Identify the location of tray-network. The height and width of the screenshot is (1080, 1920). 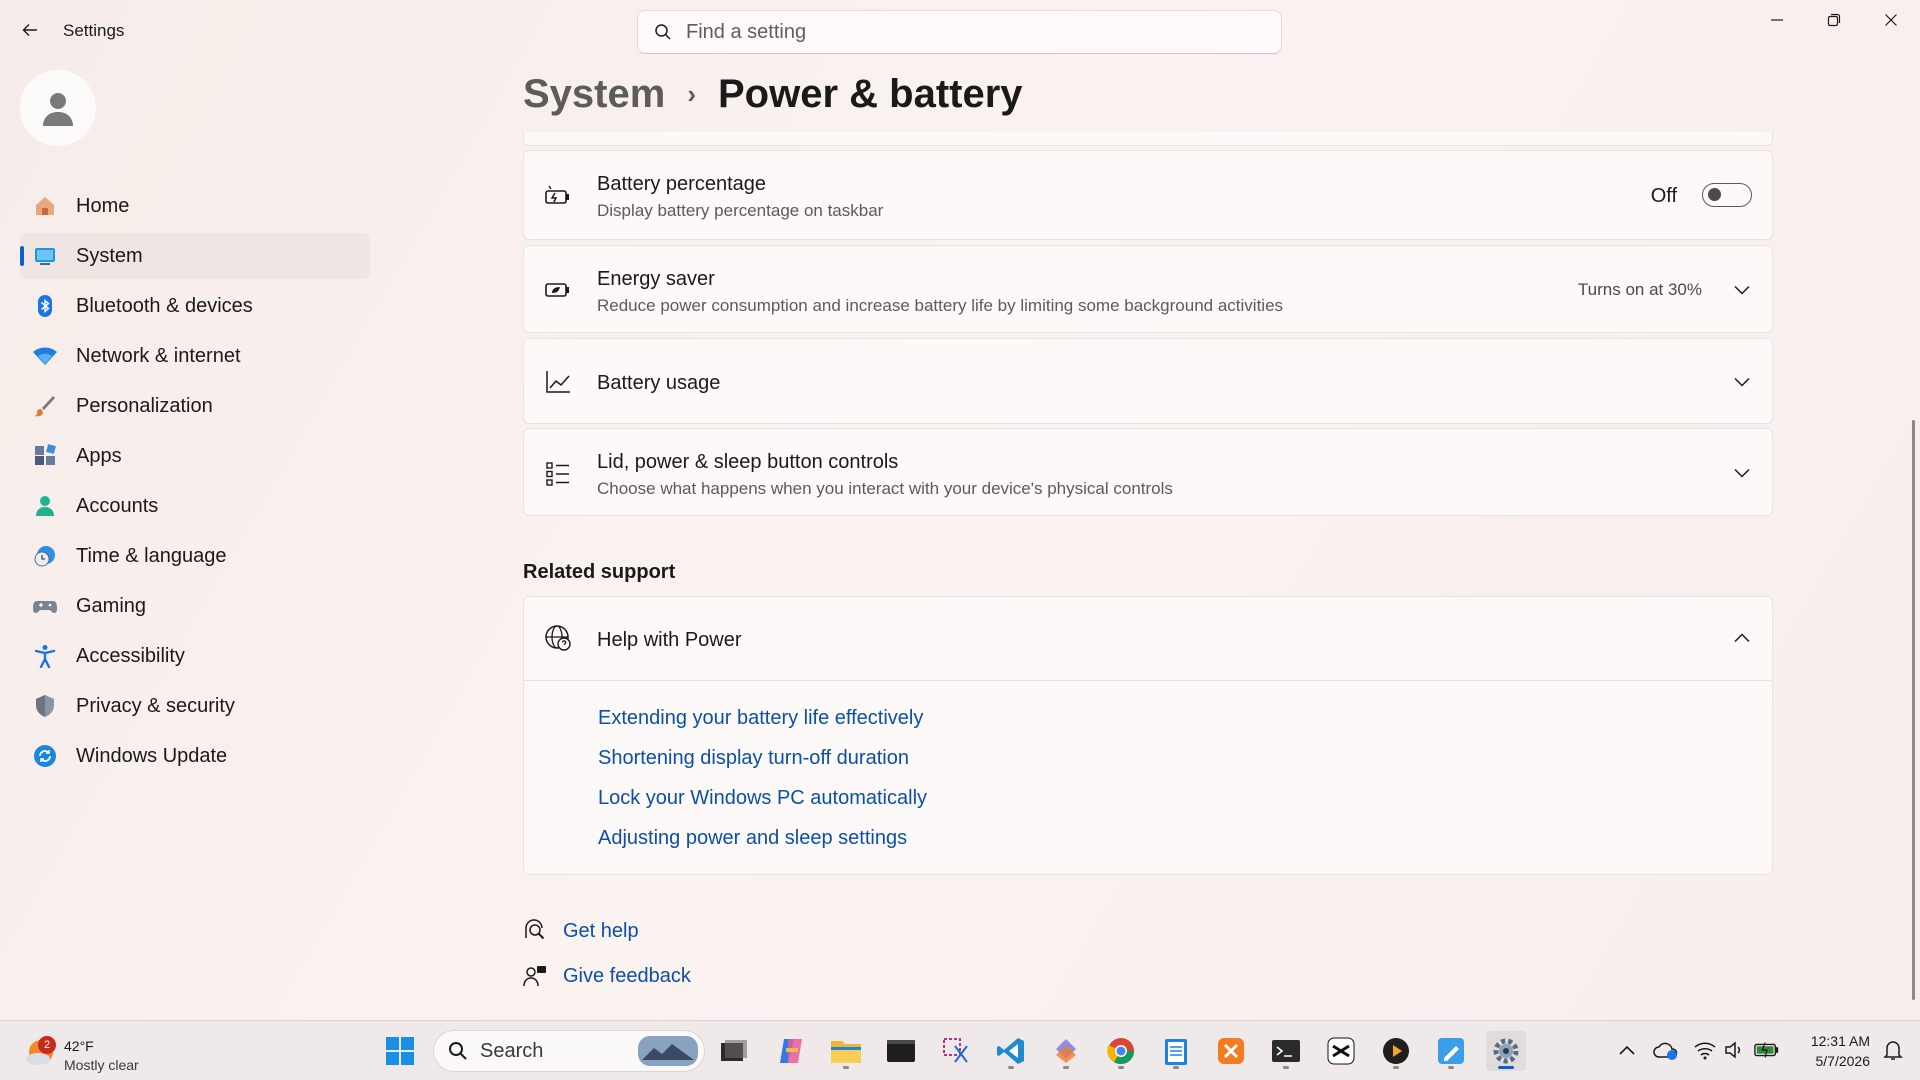
(1705, 1050).